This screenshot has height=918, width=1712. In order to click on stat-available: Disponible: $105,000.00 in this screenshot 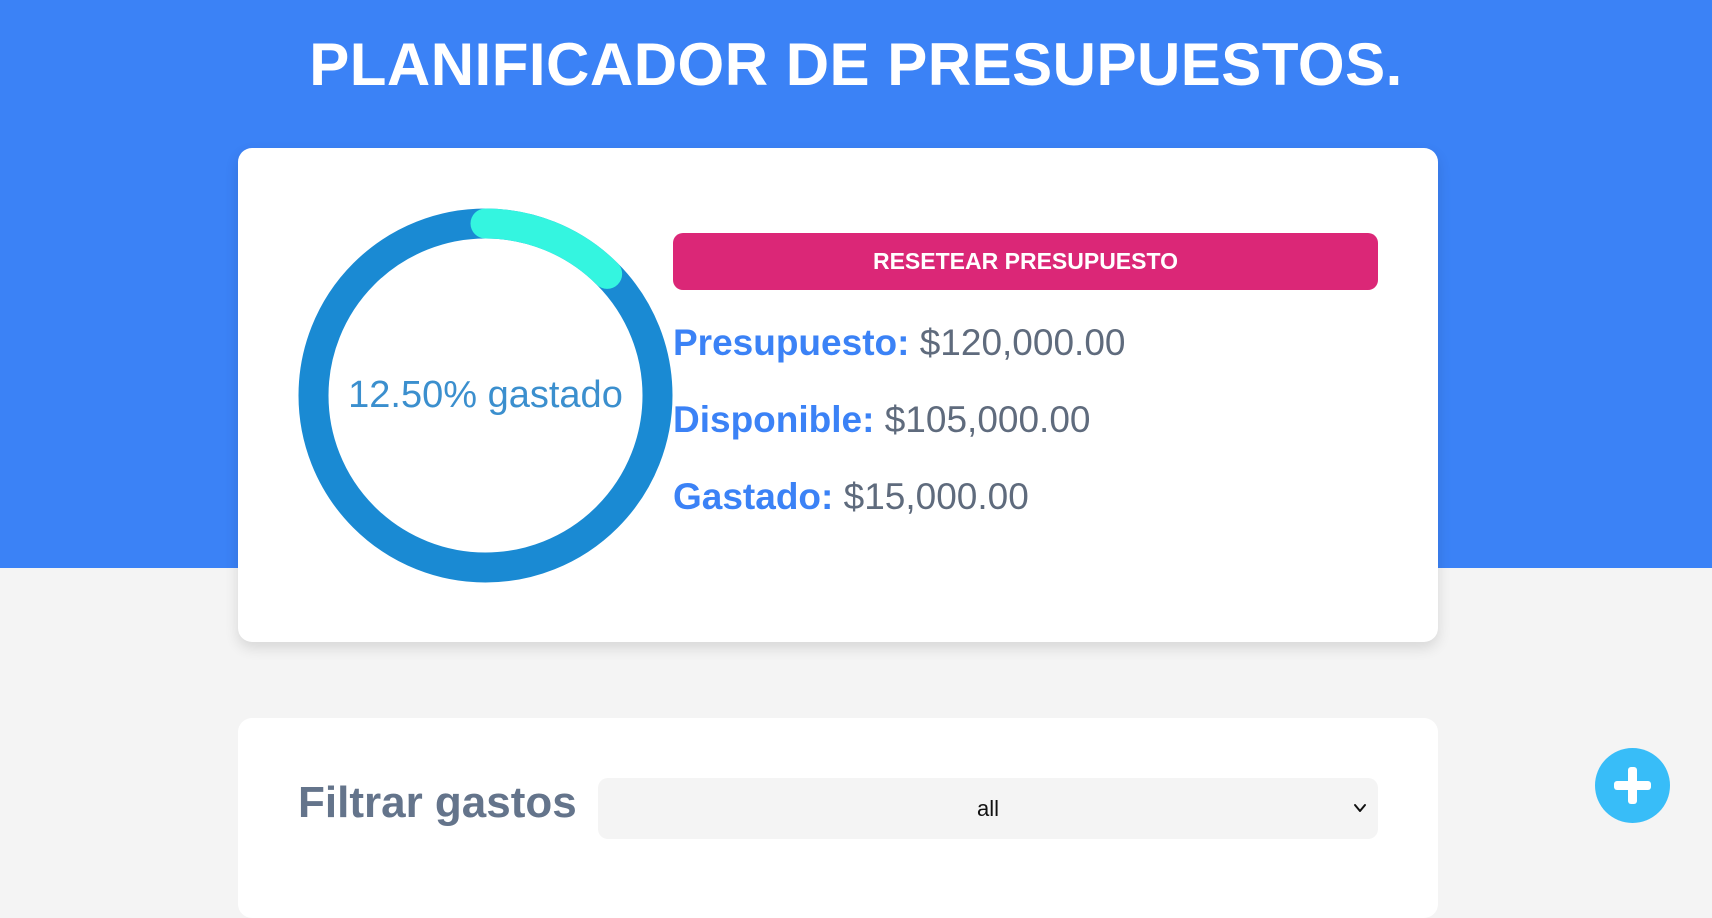, I will do `click(882, 420)`.